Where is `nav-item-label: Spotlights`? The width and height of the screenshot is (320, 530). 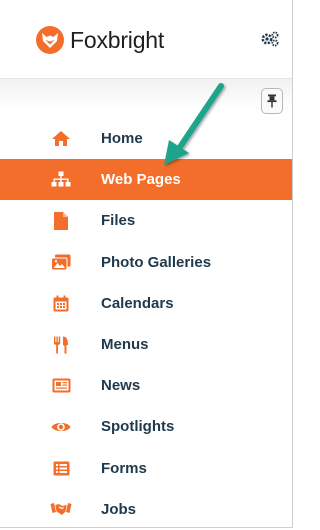
nav-item-label: Spotlights is located at coordinates (138, 427).